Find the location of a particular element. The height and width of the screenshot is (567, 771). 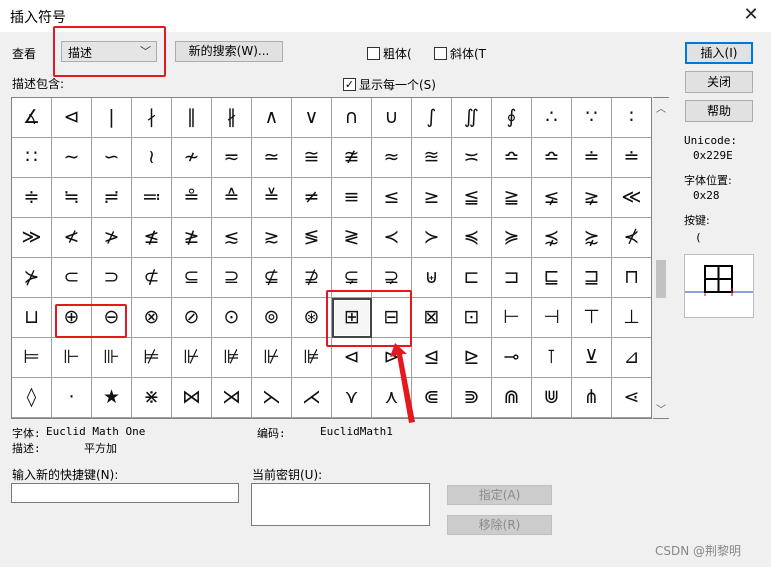

symbol-cell: ⪈ is located at coordinates (592, 198).